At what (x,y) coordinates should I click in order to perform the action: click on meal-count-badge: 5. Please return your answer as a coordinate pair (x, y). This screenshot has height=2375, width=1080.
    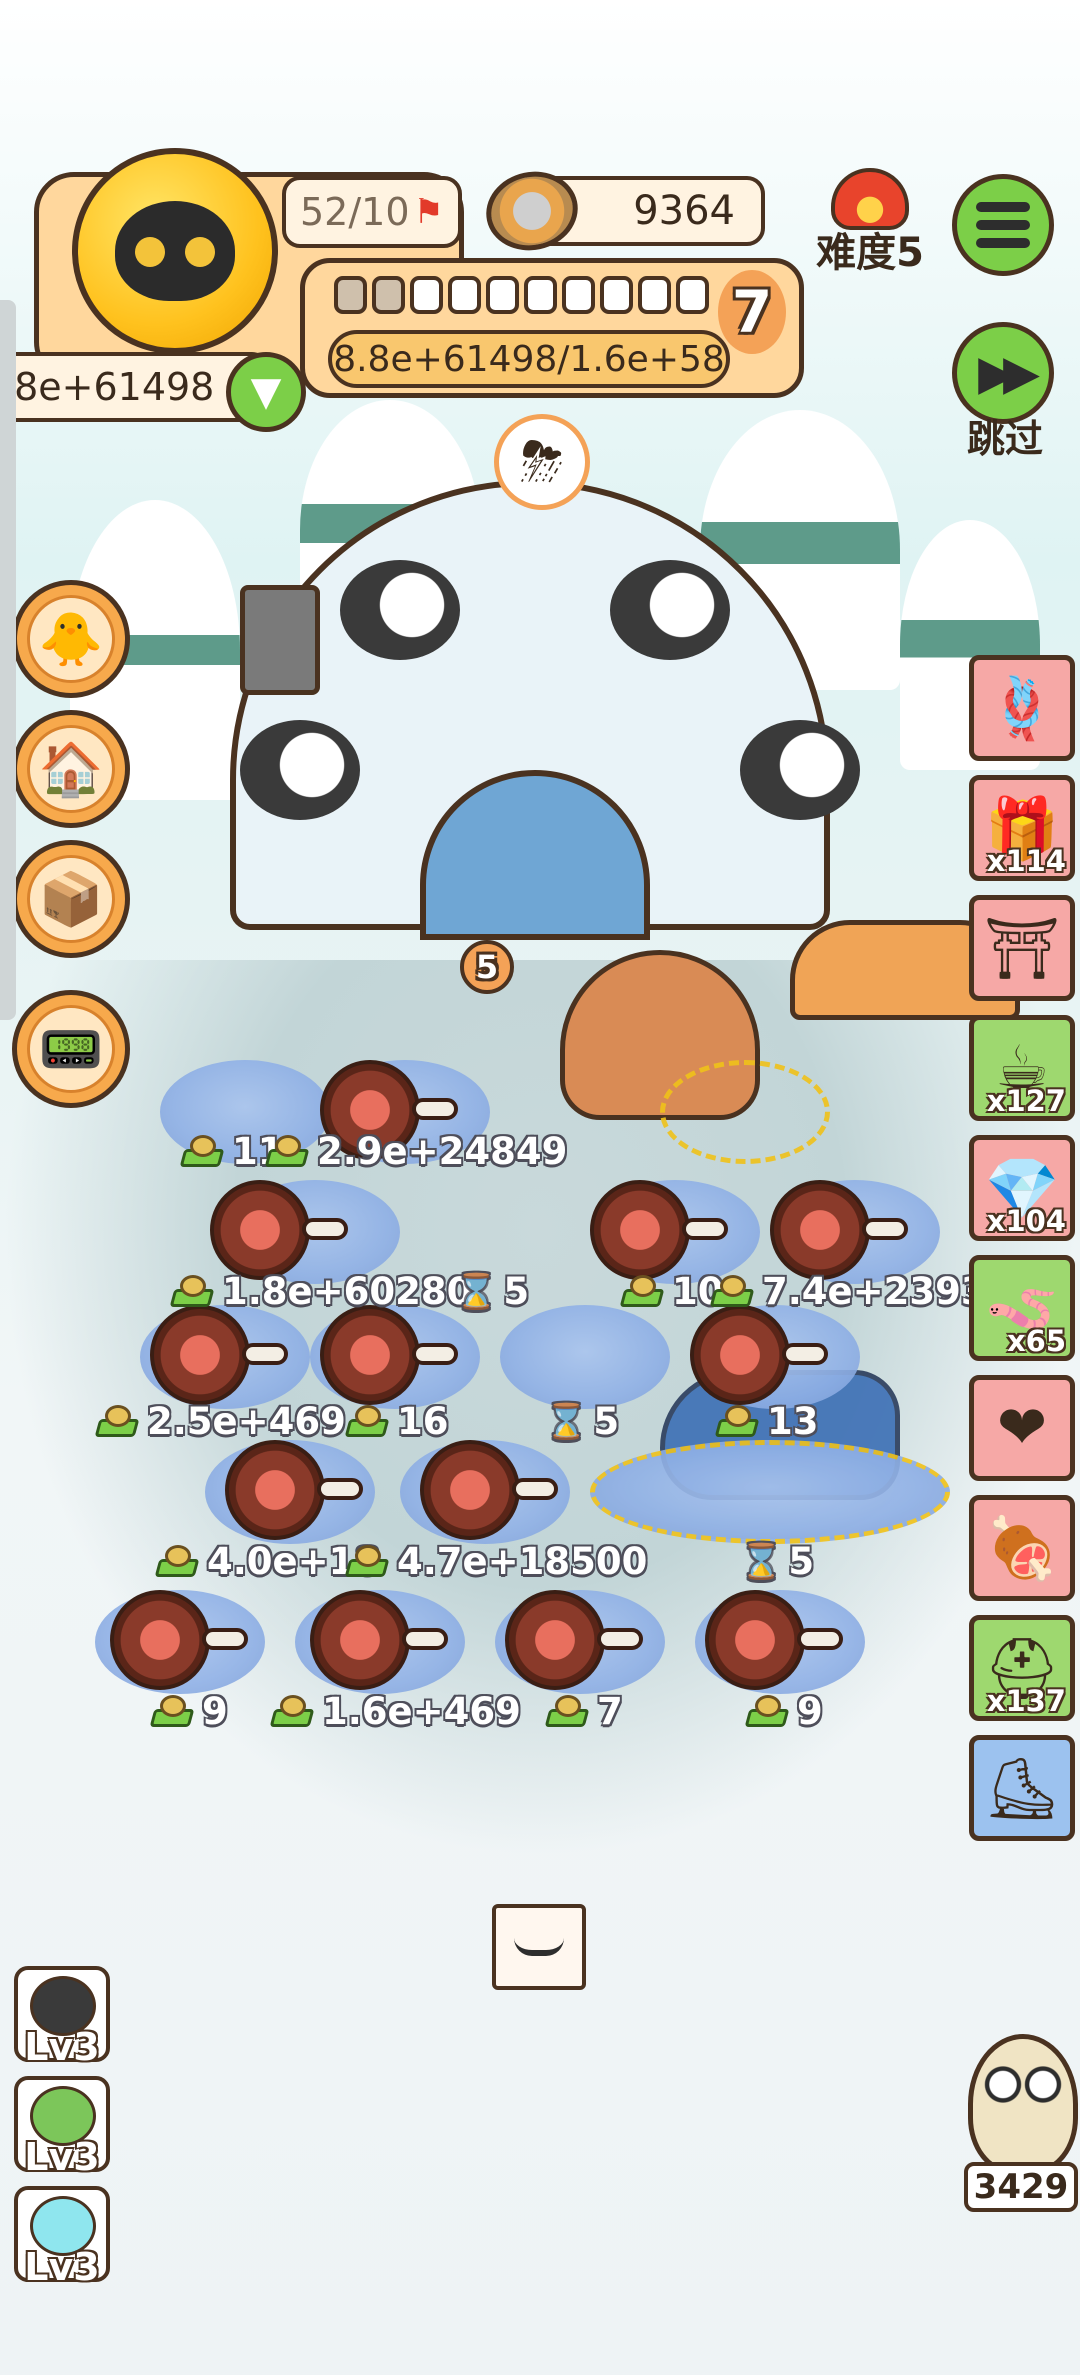
    Looking at the image, I should click on (487, 967).